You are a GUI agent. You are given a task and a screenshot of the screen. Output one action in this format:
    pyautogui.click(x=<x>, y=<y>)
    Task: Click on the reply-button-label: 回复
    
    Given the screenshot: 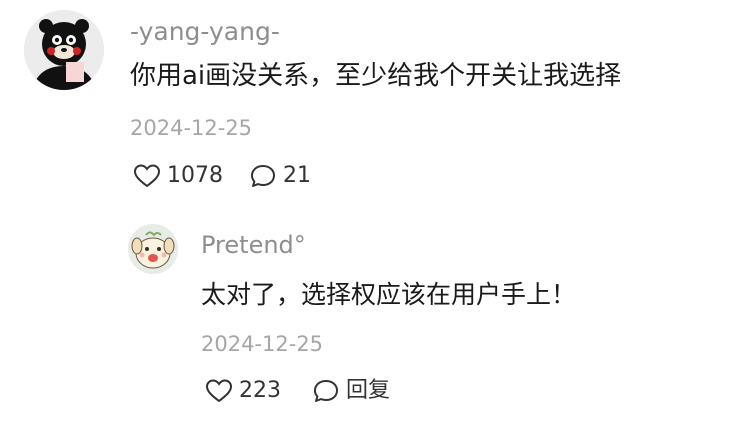 What is the action you would take?
    pyautogui.click(x=368, y=390)
    